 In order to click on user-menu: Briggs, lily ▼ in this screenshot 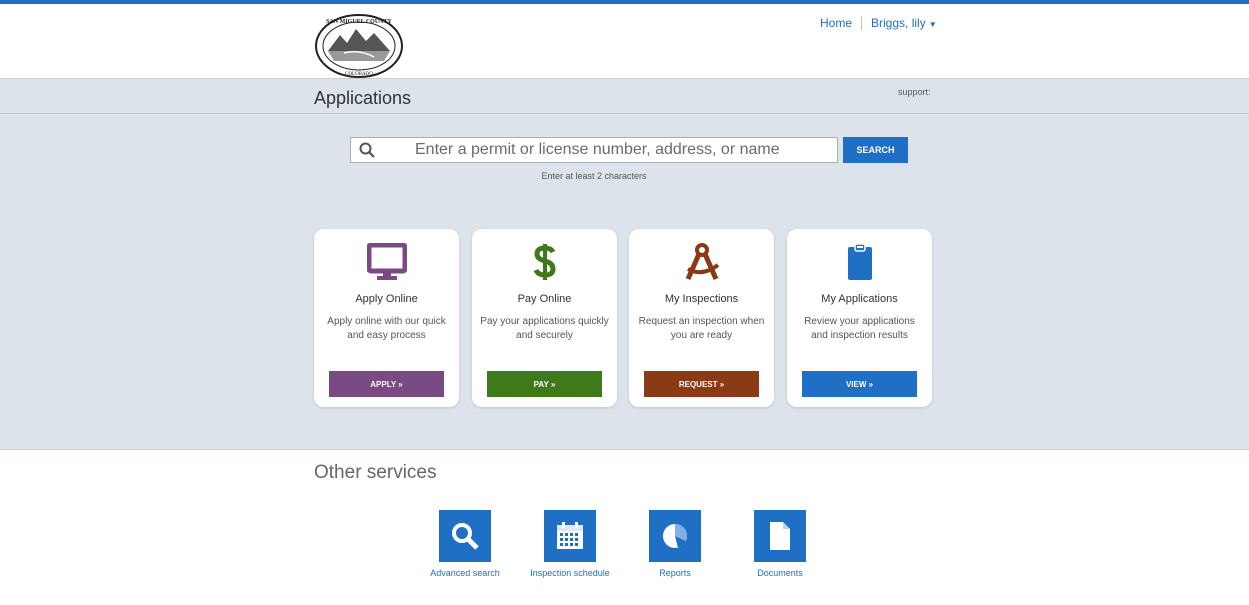, I will do `click(904, 23)`.